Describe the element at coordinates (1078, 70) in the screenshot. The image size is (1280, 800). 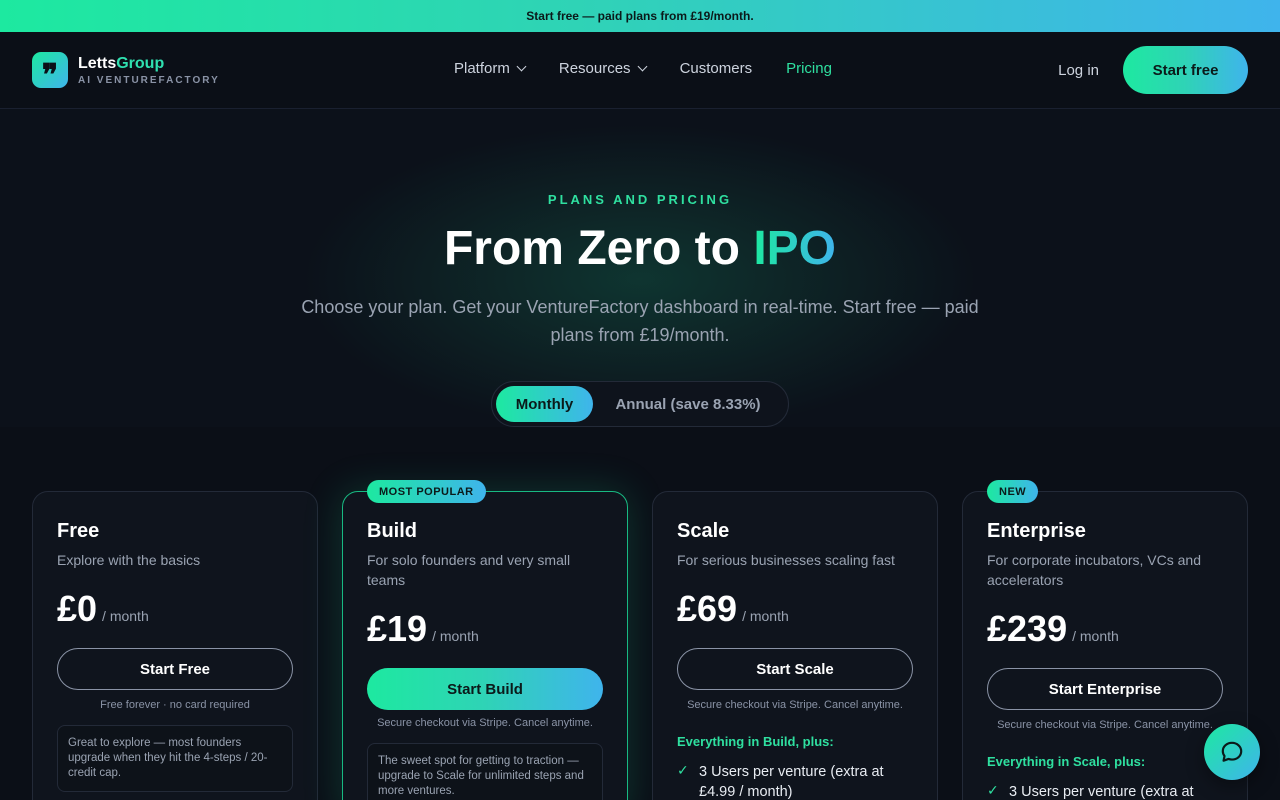
I see `login-link: Log in` at that location.